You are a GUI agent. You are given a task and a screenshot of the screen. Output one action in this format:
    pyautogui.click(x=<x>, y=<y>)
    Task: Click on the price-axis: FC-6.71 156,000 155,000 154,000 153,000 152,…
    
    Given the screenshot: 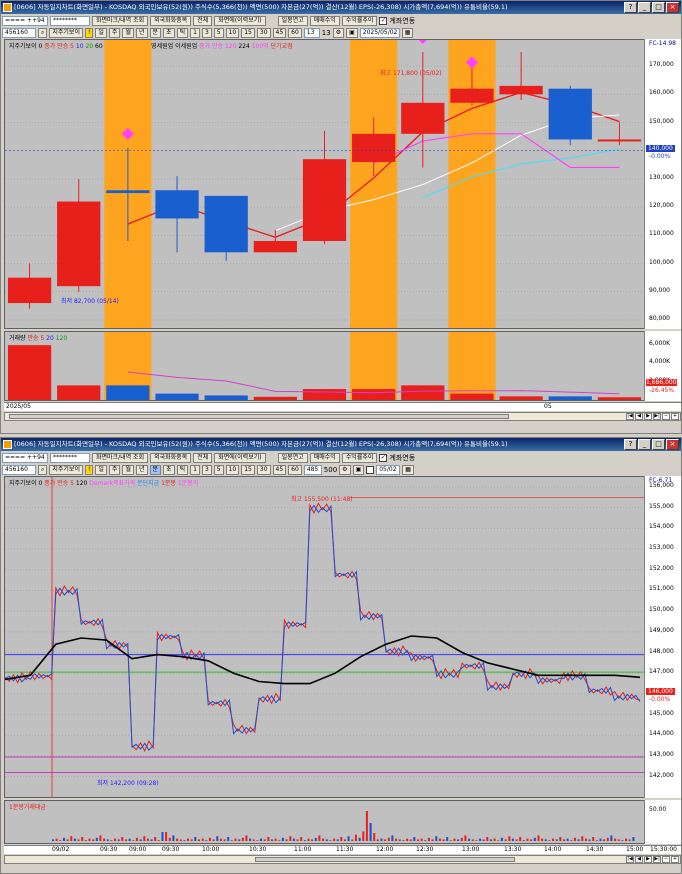 What is the action you would take?
    pyautogui.click(x=662, y=637)
    